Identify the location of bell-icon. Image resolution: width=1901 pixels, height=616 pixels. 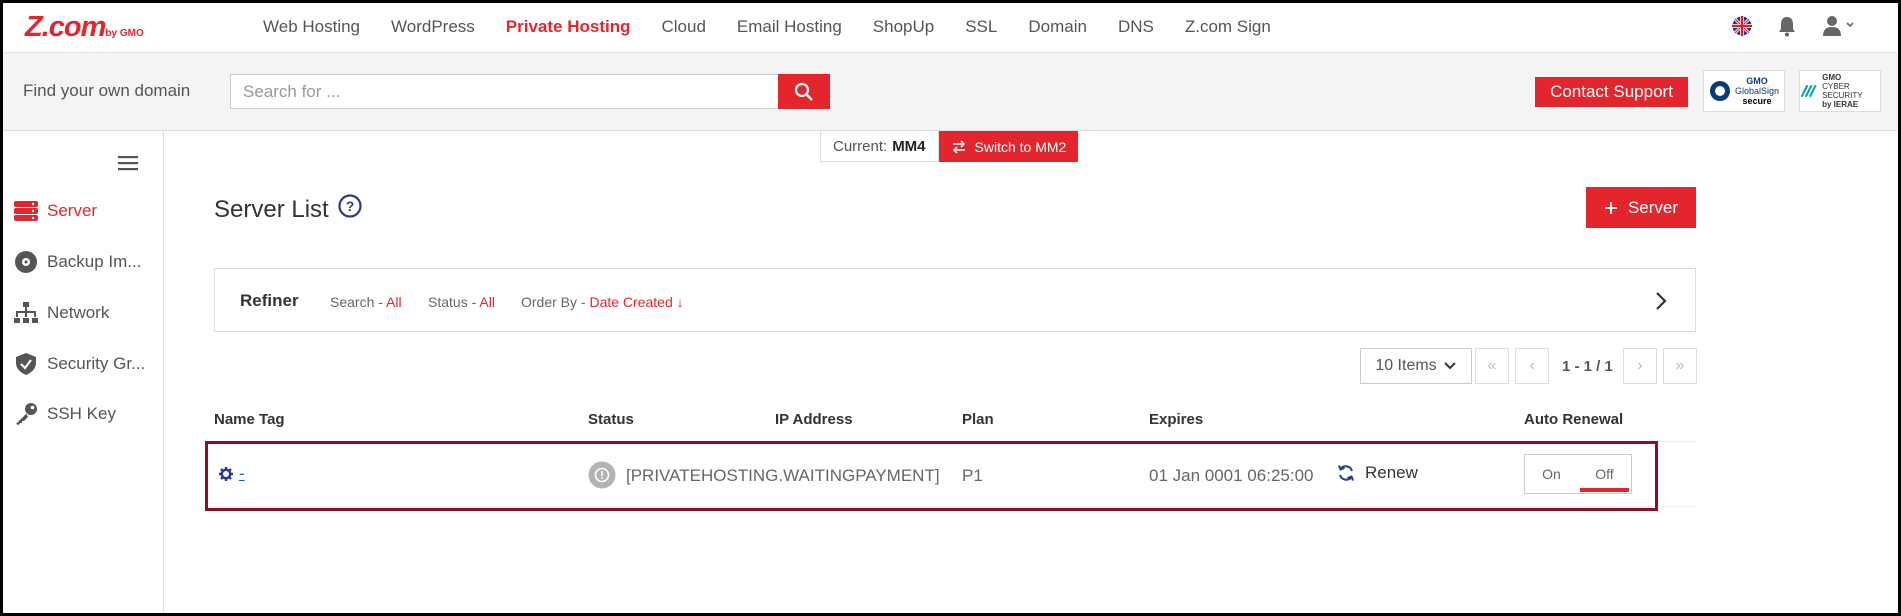
(1787, 28).